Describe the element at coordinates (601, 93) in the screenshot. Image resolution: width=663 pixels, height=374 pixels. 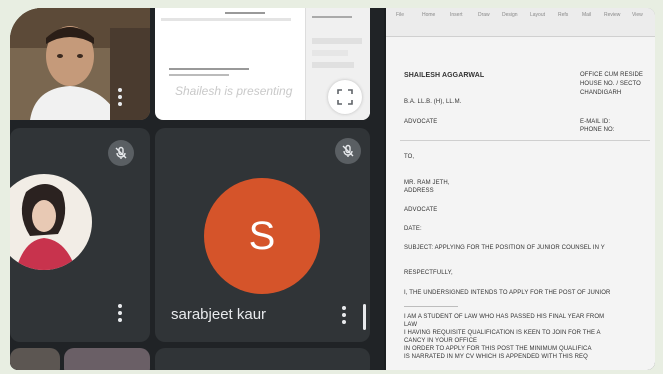
I see `address-line: CHANDIGARH` at that location.